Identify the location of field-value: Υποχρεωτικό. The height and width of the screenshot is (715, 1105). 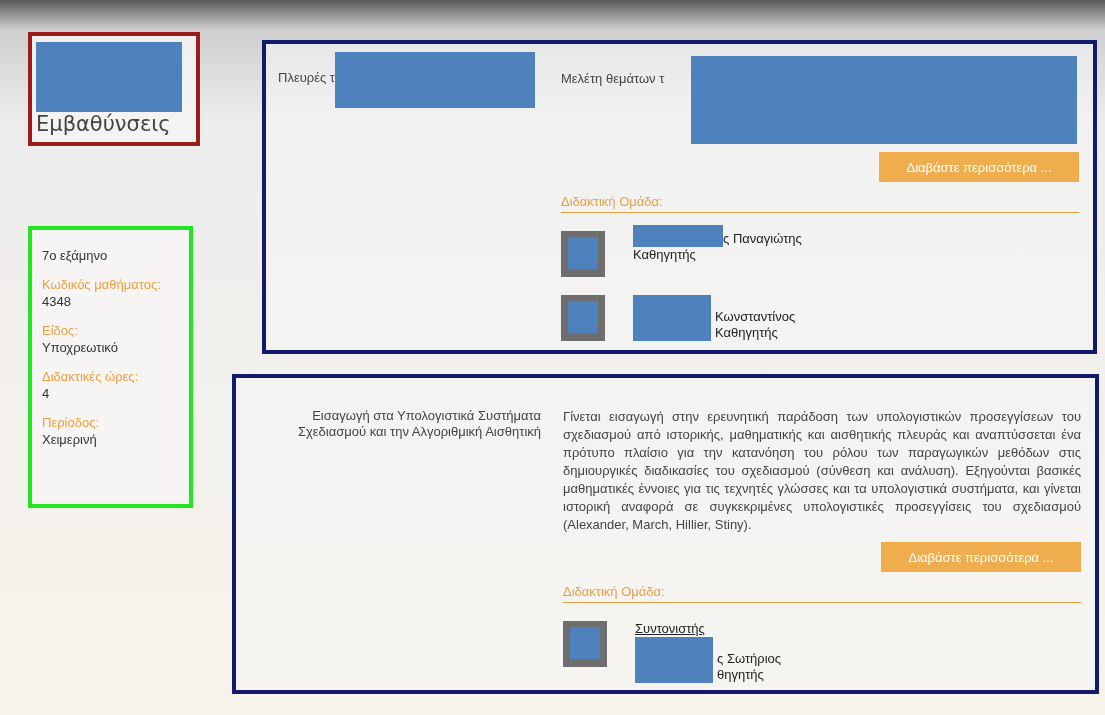
(80, 347).